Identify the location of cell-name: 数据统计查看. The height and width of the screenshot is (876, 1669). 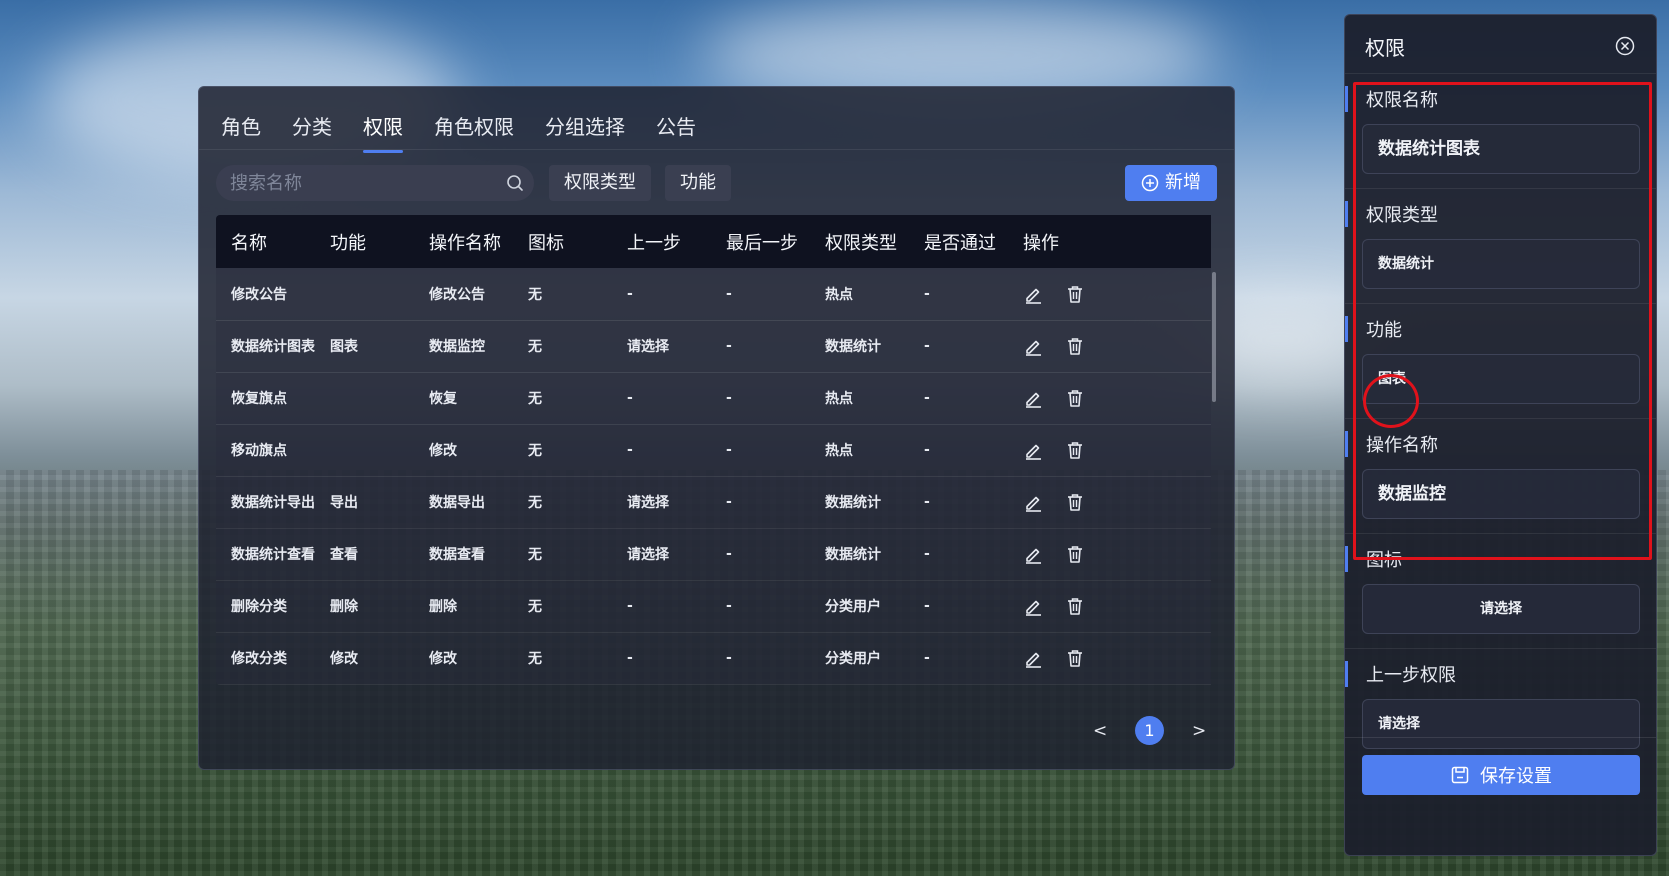
(273, 555).